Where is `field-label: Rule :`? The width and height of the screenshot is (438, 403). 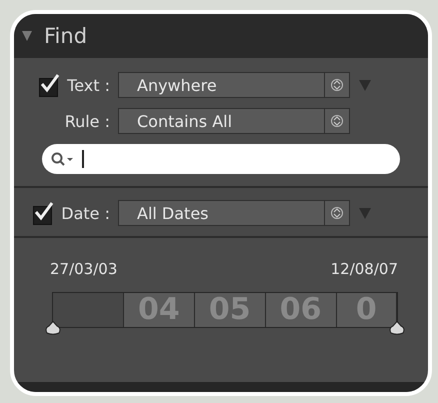
field-label: Rule : is located at coordinates (87, 121).